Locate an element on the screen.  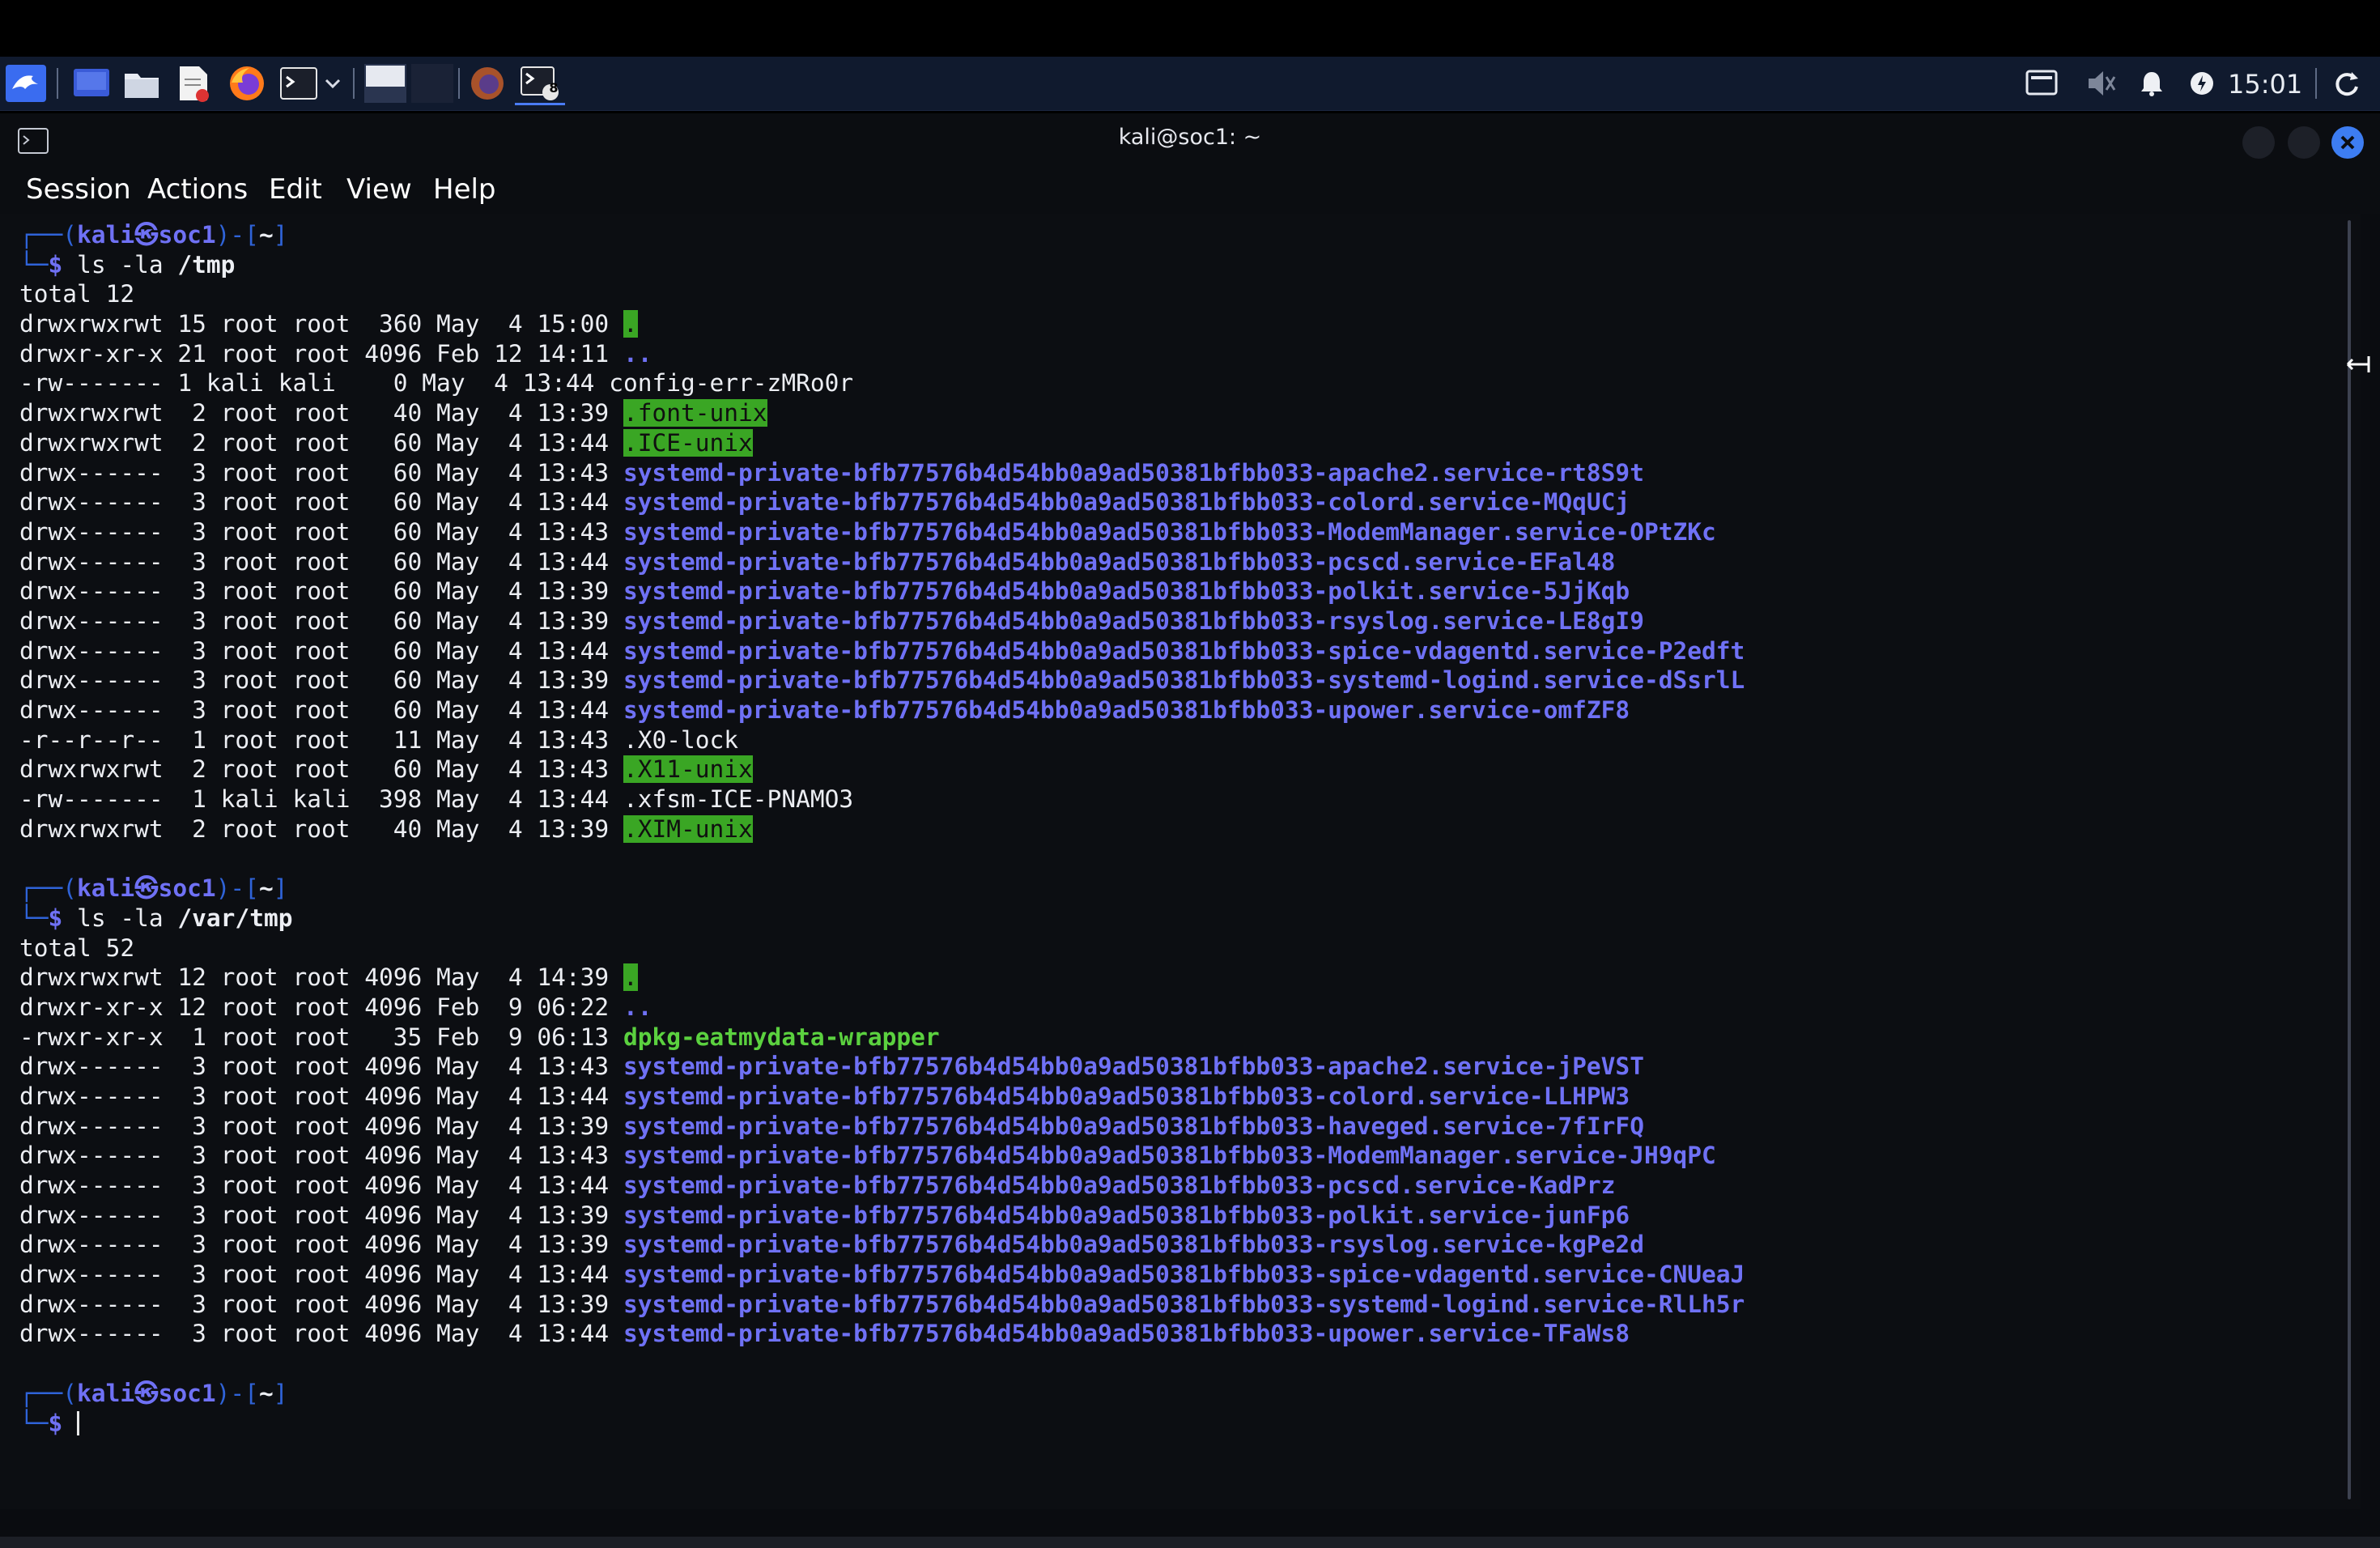
prompt-user: kali is located at coordinates (106, 889).